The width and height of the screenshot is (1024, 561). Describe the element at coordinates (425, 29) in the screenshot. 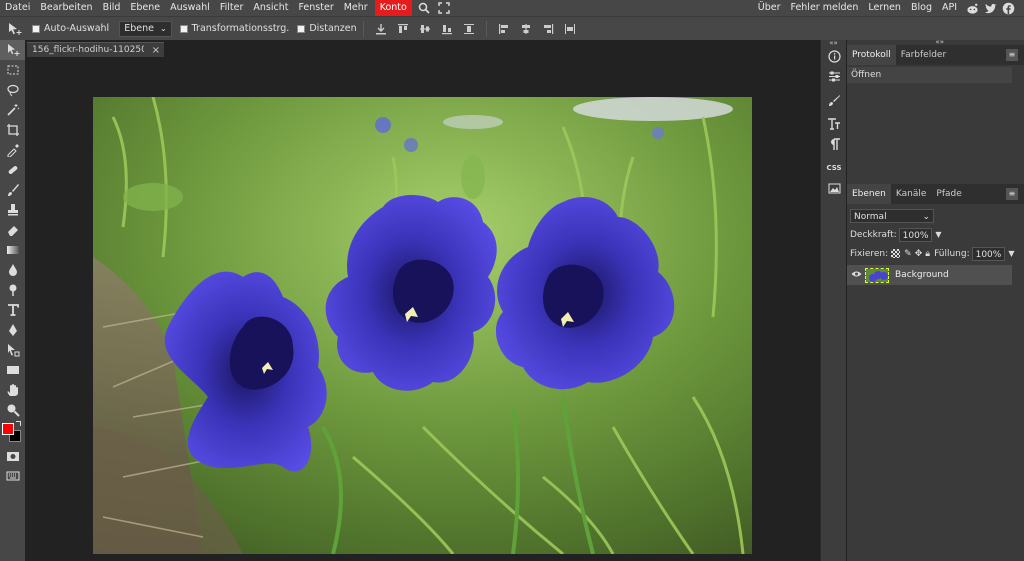

I see `align-vcenter-icon` at that location.